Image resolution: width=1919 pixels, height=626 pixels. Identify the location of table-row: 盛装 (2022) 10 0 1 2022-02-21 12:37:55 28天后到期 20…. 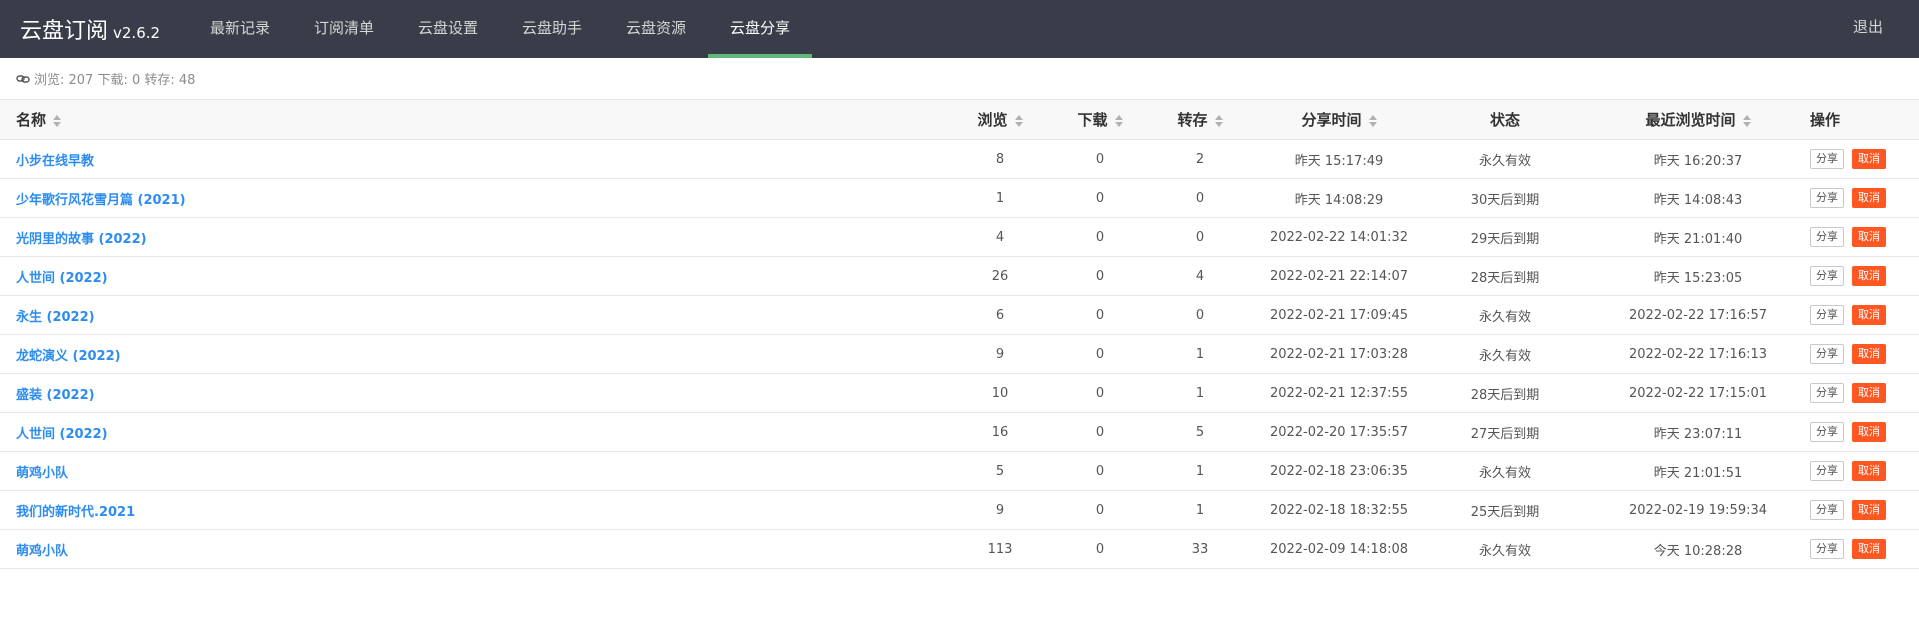
(959, 393).